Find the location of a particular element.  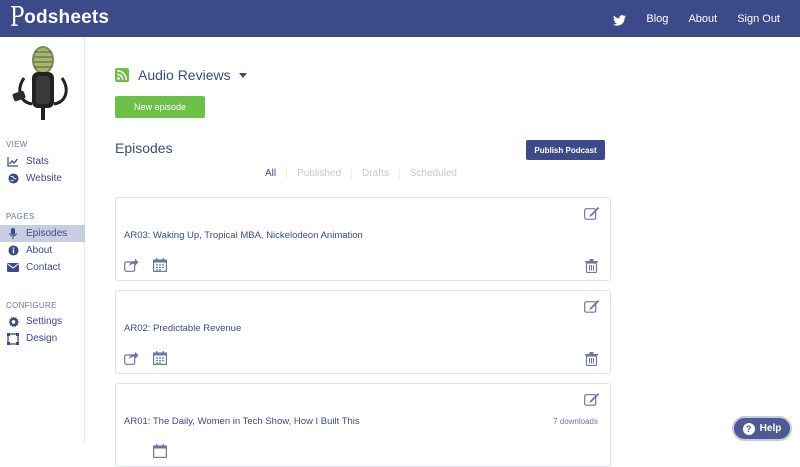

top-nav: Blog About Sign Out is located at coordinates (696, 18).